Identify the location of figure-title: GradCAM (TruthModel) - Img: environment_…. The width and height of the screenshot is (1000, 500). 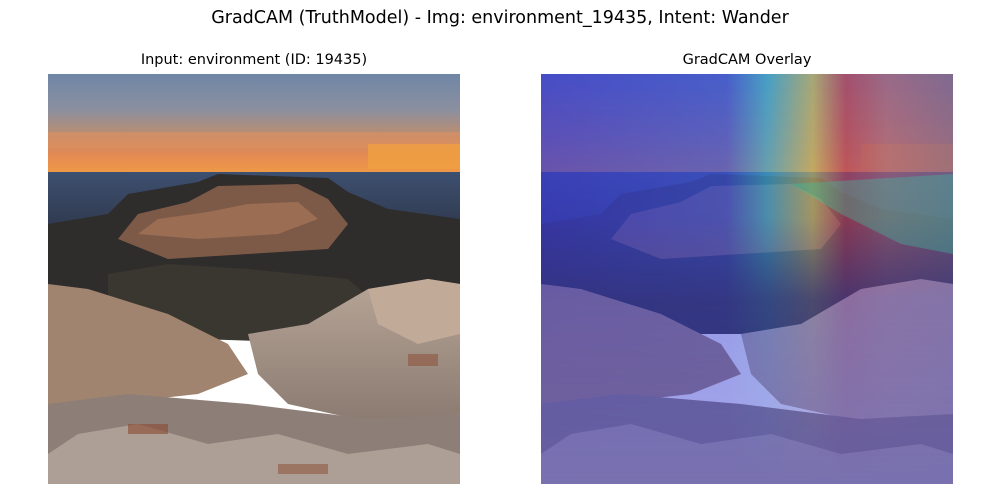
(500, 18).